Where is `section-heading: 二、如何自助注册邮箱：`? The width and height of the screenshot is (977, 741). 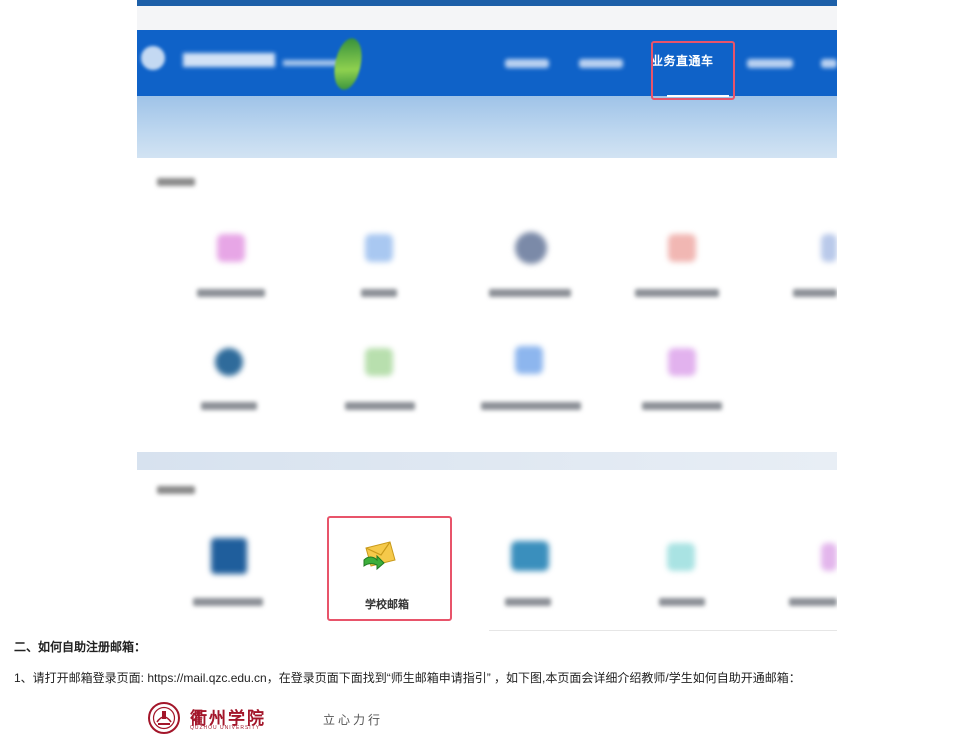
section-heading: 二、如何自助注册邮箱： is located at coordinates (80, 647).